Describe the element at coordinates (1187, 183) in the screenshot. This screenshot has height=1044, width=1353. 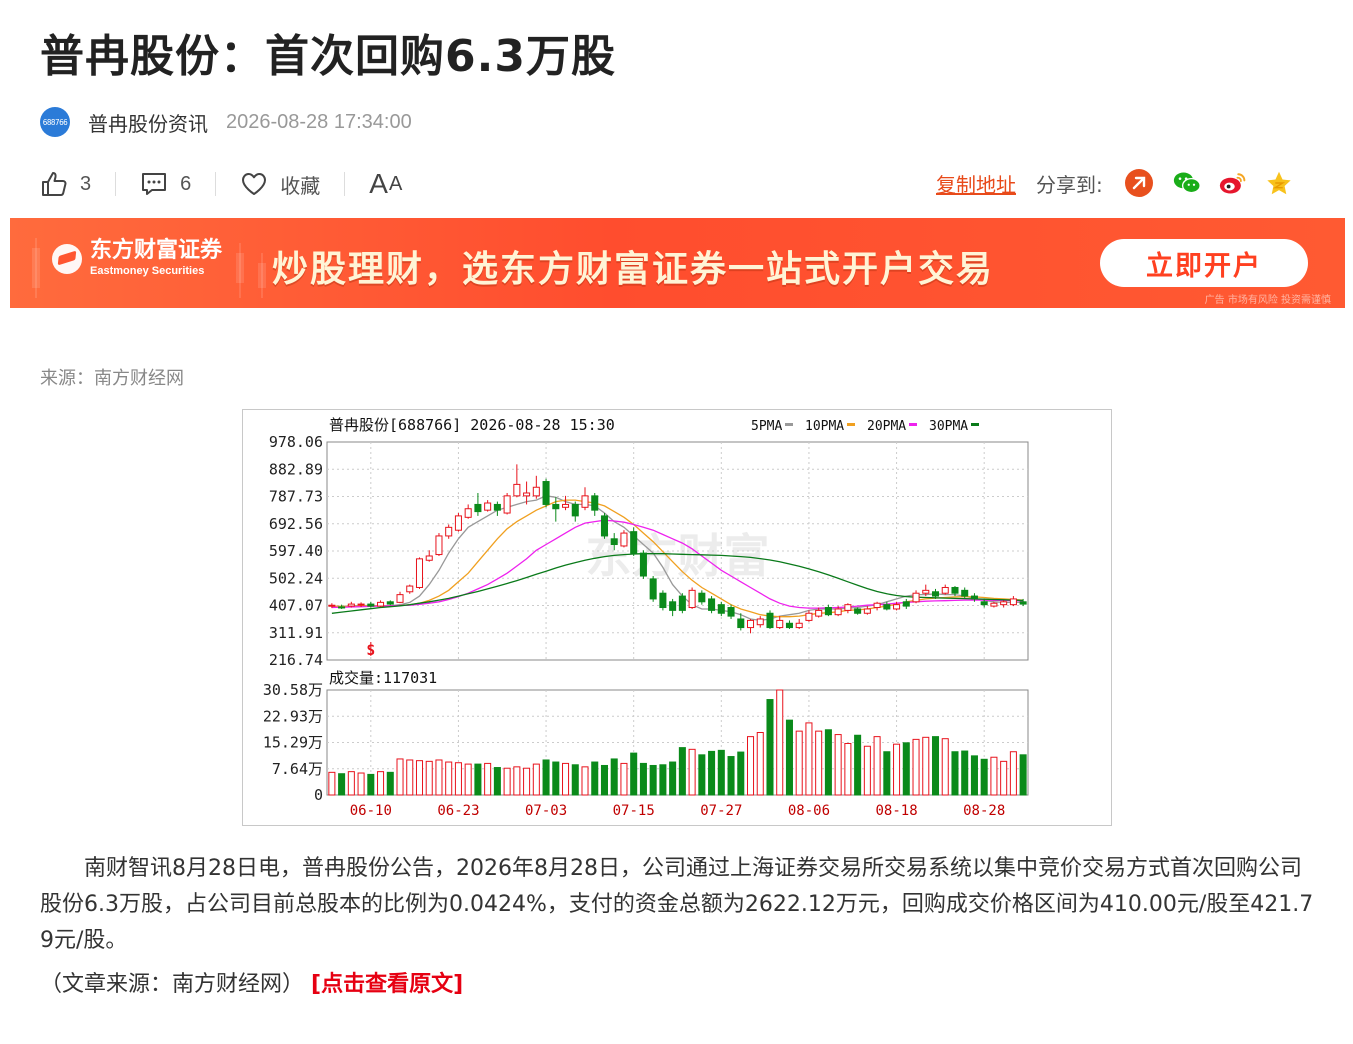
I see `wechat-icon` at that location.